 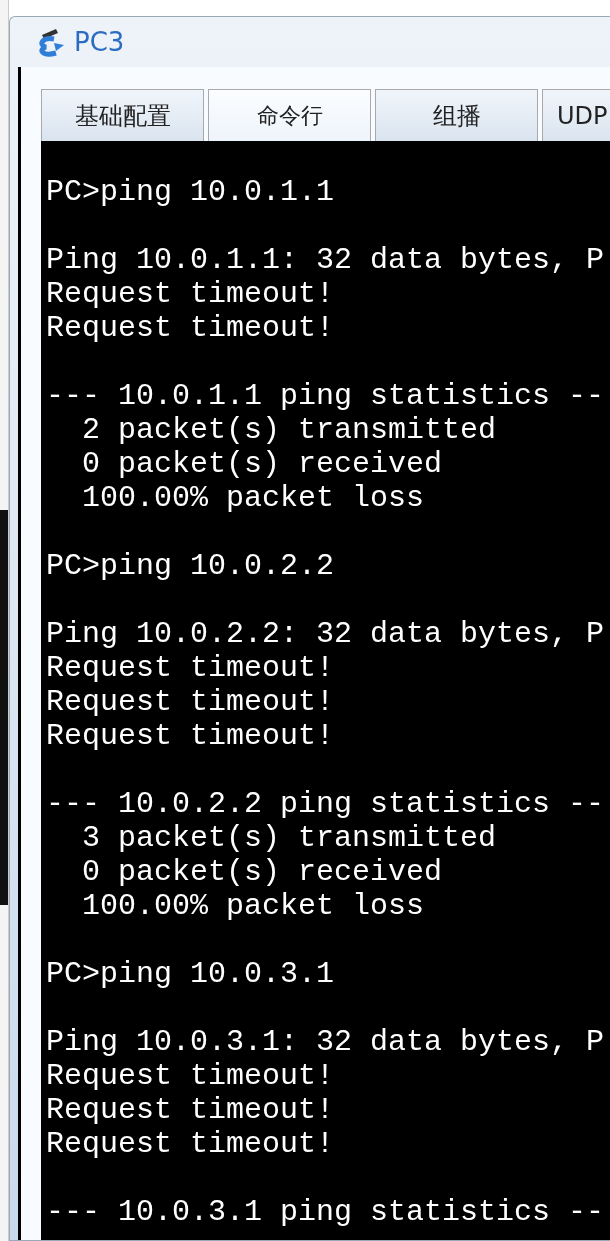 I want to click on tab: UDP, so click(x=576, y=115).